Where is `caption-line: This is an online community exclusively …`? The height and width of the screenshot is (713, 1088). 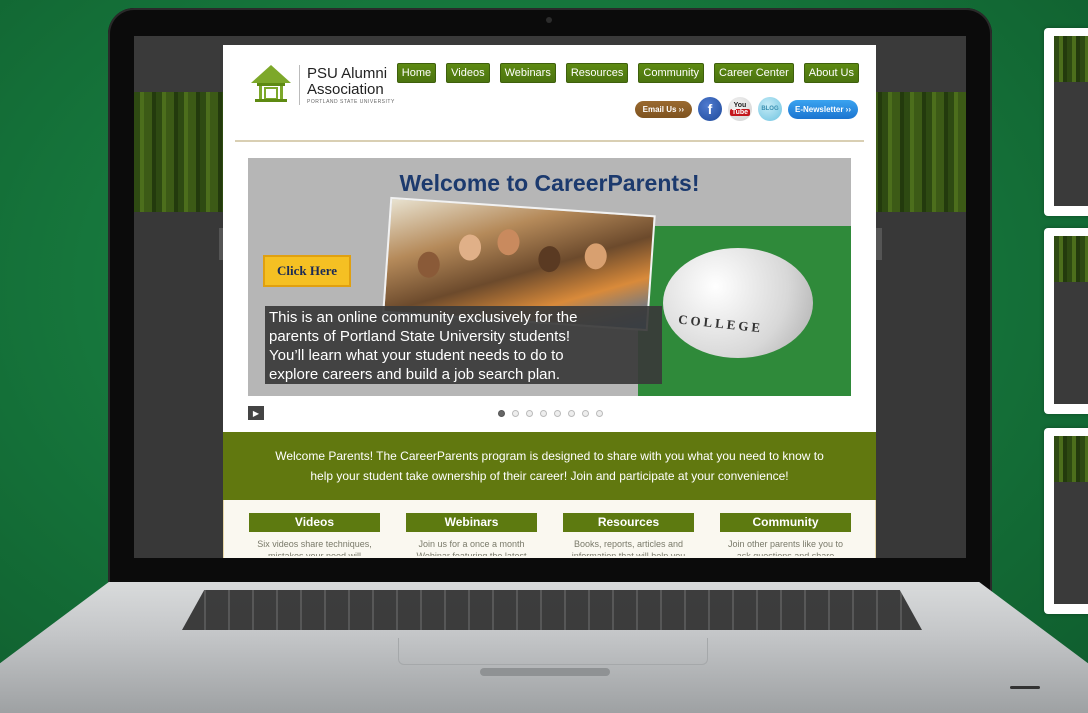 caption-line: This is an online community exclusively … is located at coordinates (423, 317).